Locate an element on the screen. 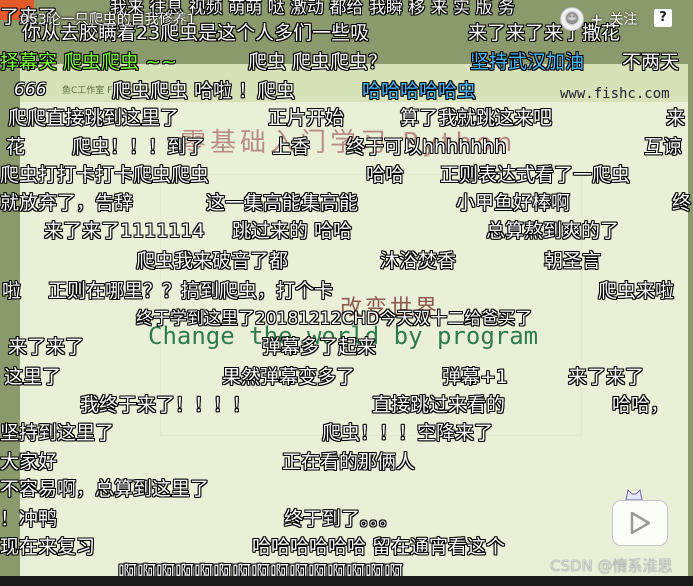 The width and height of the screenshot is (693, 586). danmaku-comment: 弹幕+1 is located at coordinates (475, 377).